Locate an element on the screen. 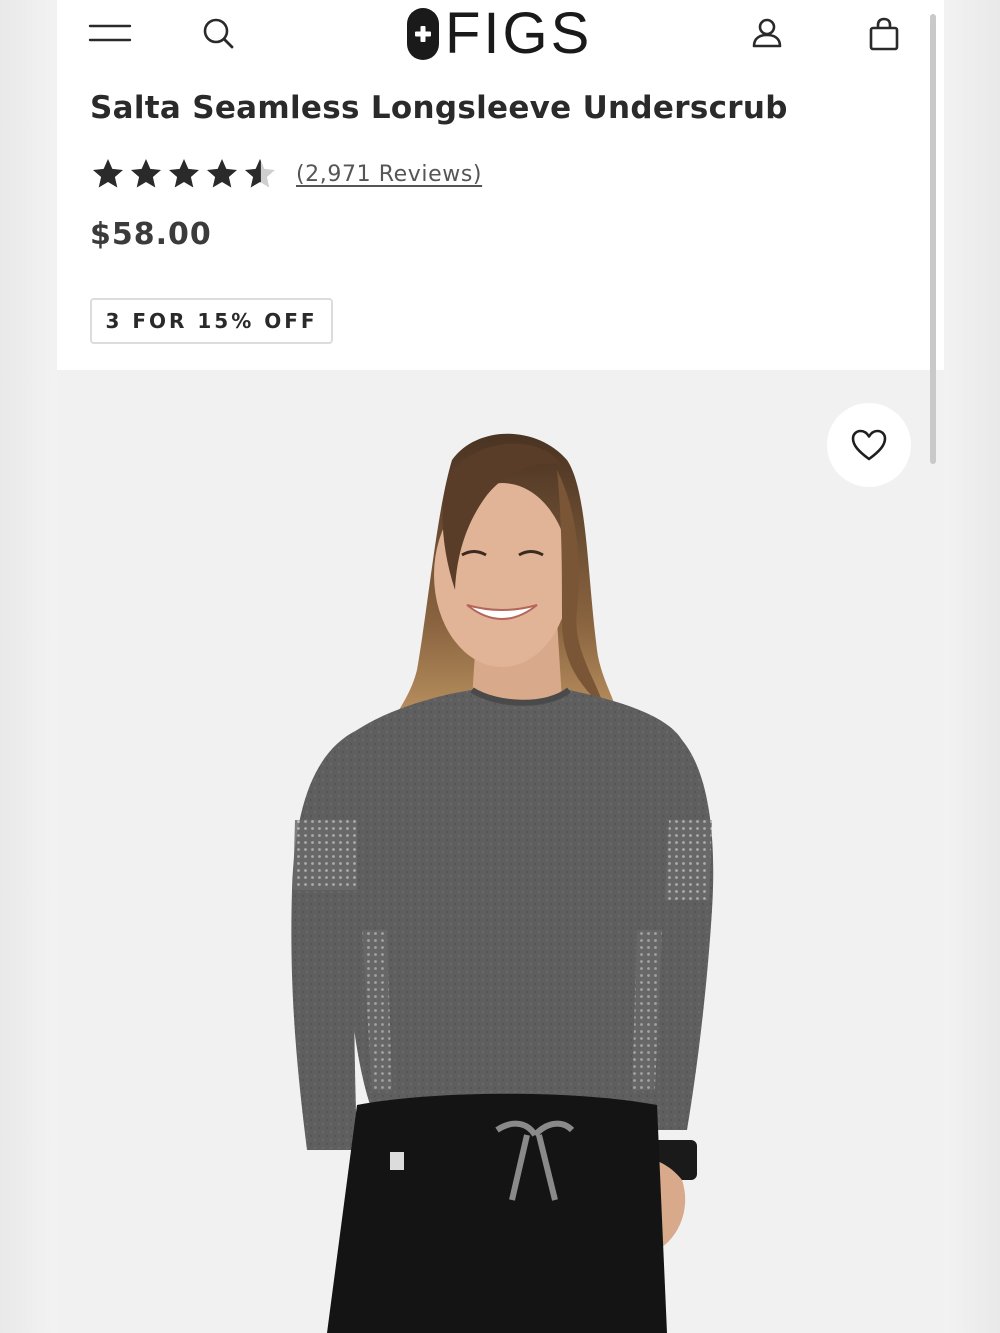 The height and width of the screenshot is (1333, 1000). medical-cross-icon is located at coordinates (423, 34).